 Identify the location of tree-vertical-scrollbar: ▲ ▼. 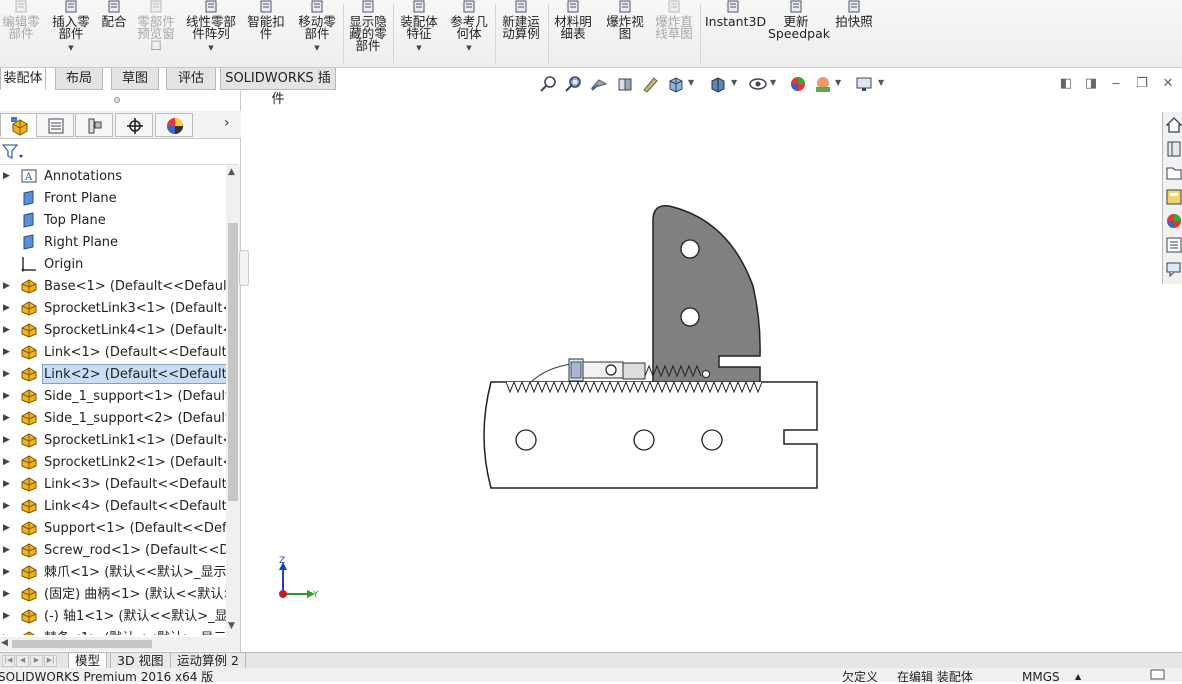
(233, 401).